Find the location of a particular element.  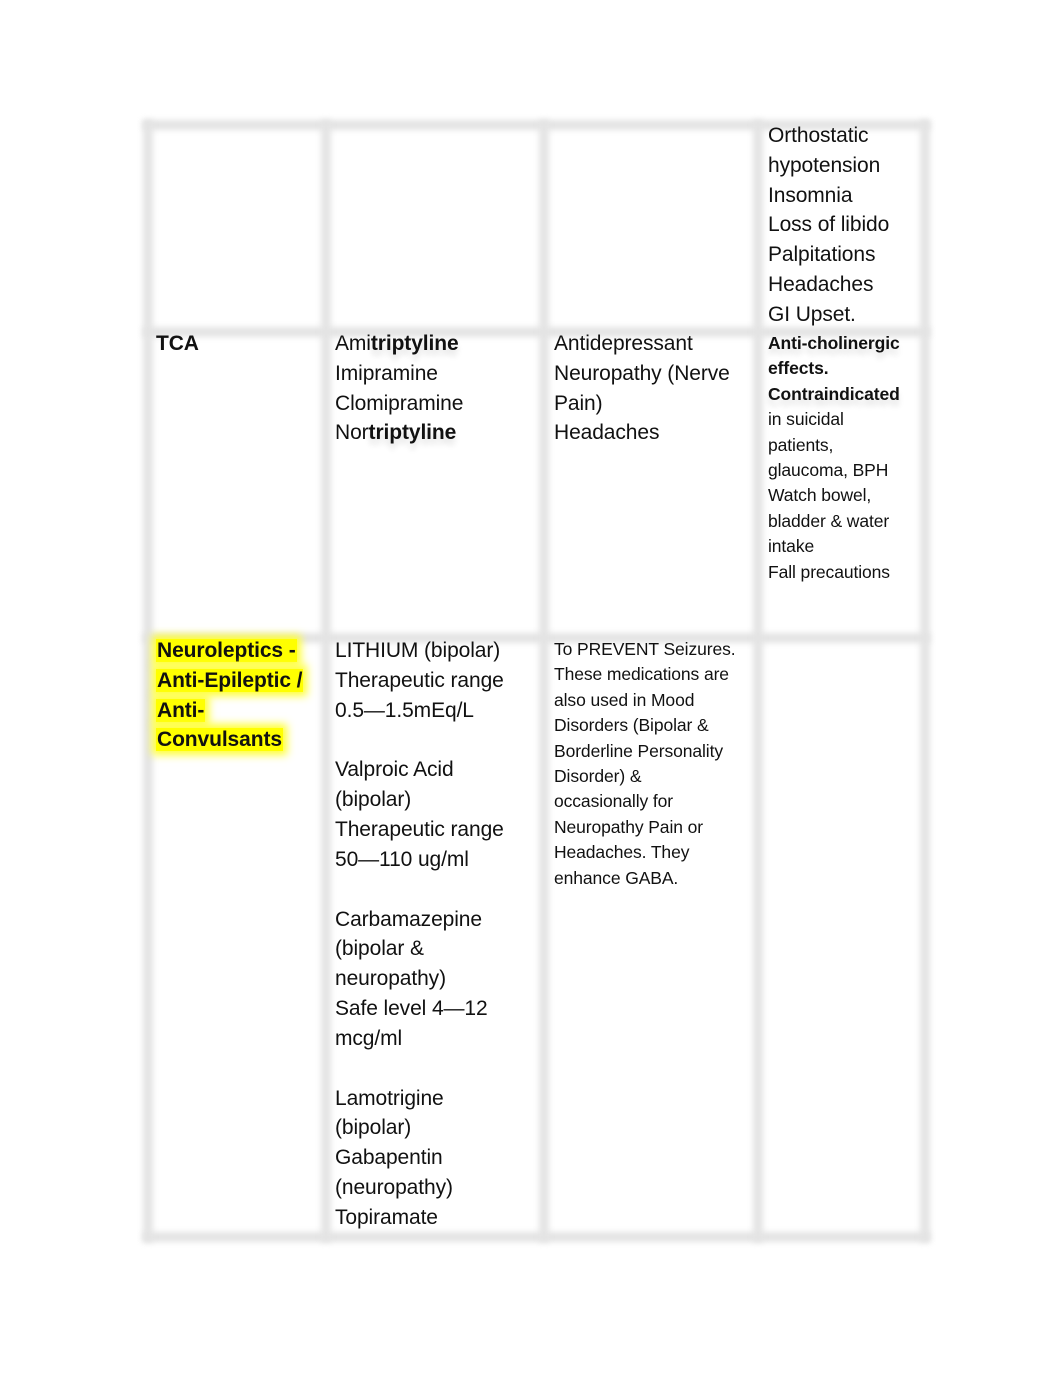

drug-line: Topiramate is located at coordinates (386, 1217).